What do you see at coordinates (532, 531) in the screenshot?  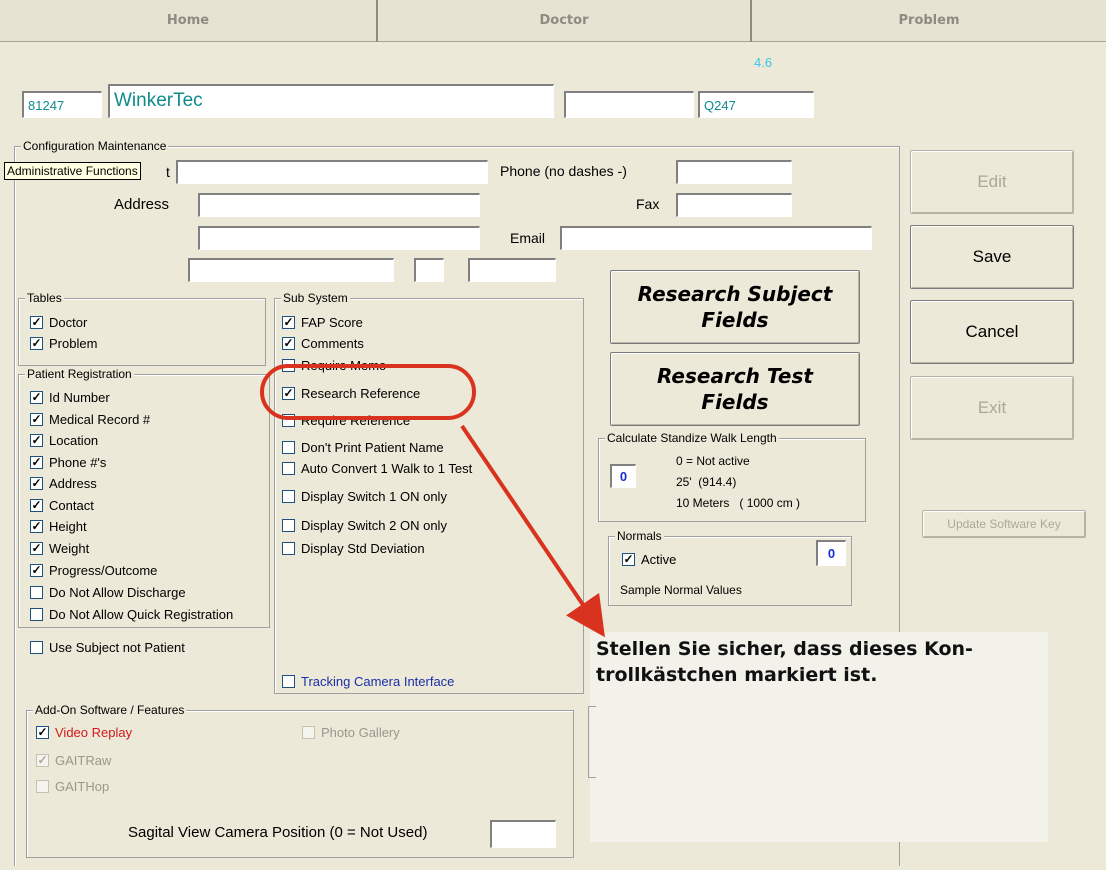 I see `annotation-arrow` at bounding box center [532, 531].